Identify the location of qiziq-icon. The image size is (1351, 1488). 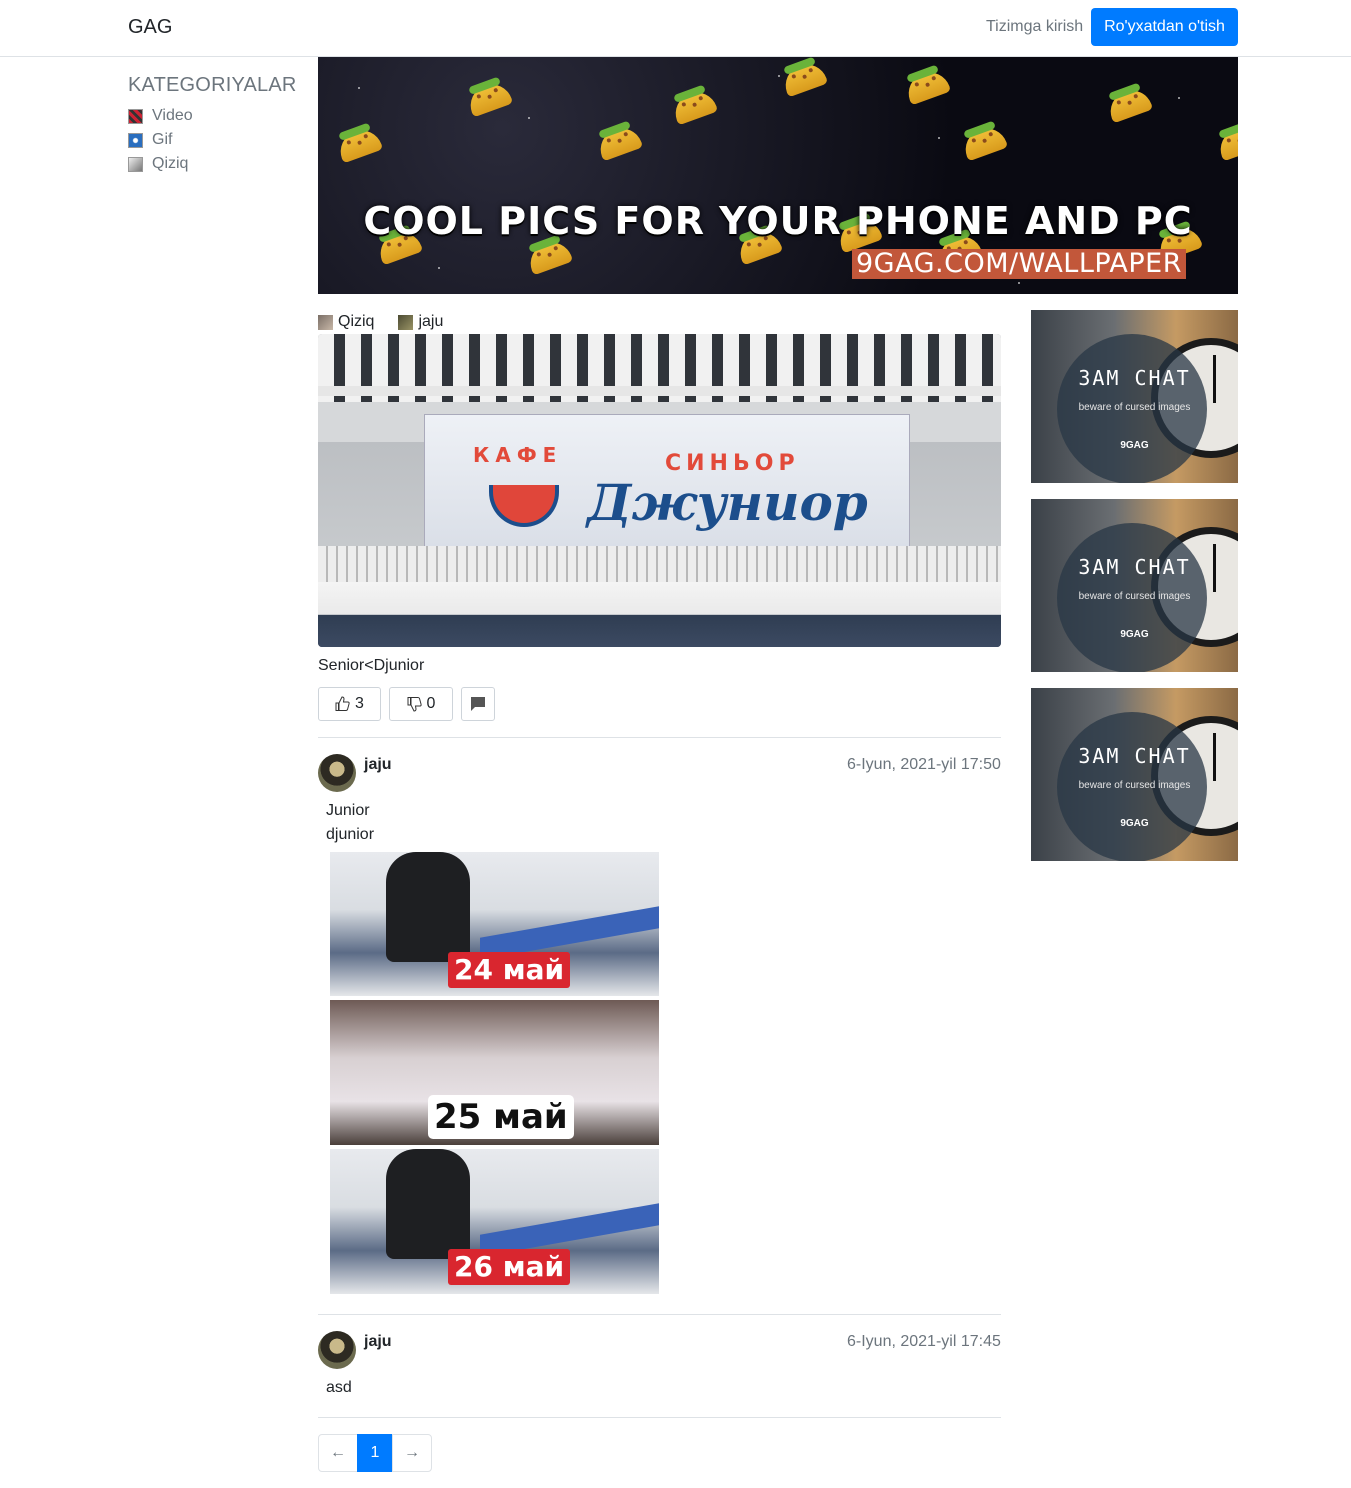
(135, 164).